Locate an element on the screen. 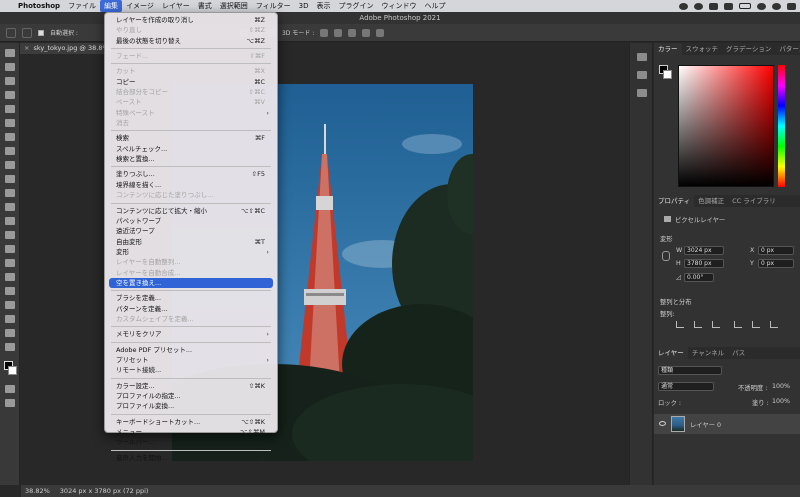 The image size is (800, 497). menubar-item: 書式 is located at coordinates (205, 6).